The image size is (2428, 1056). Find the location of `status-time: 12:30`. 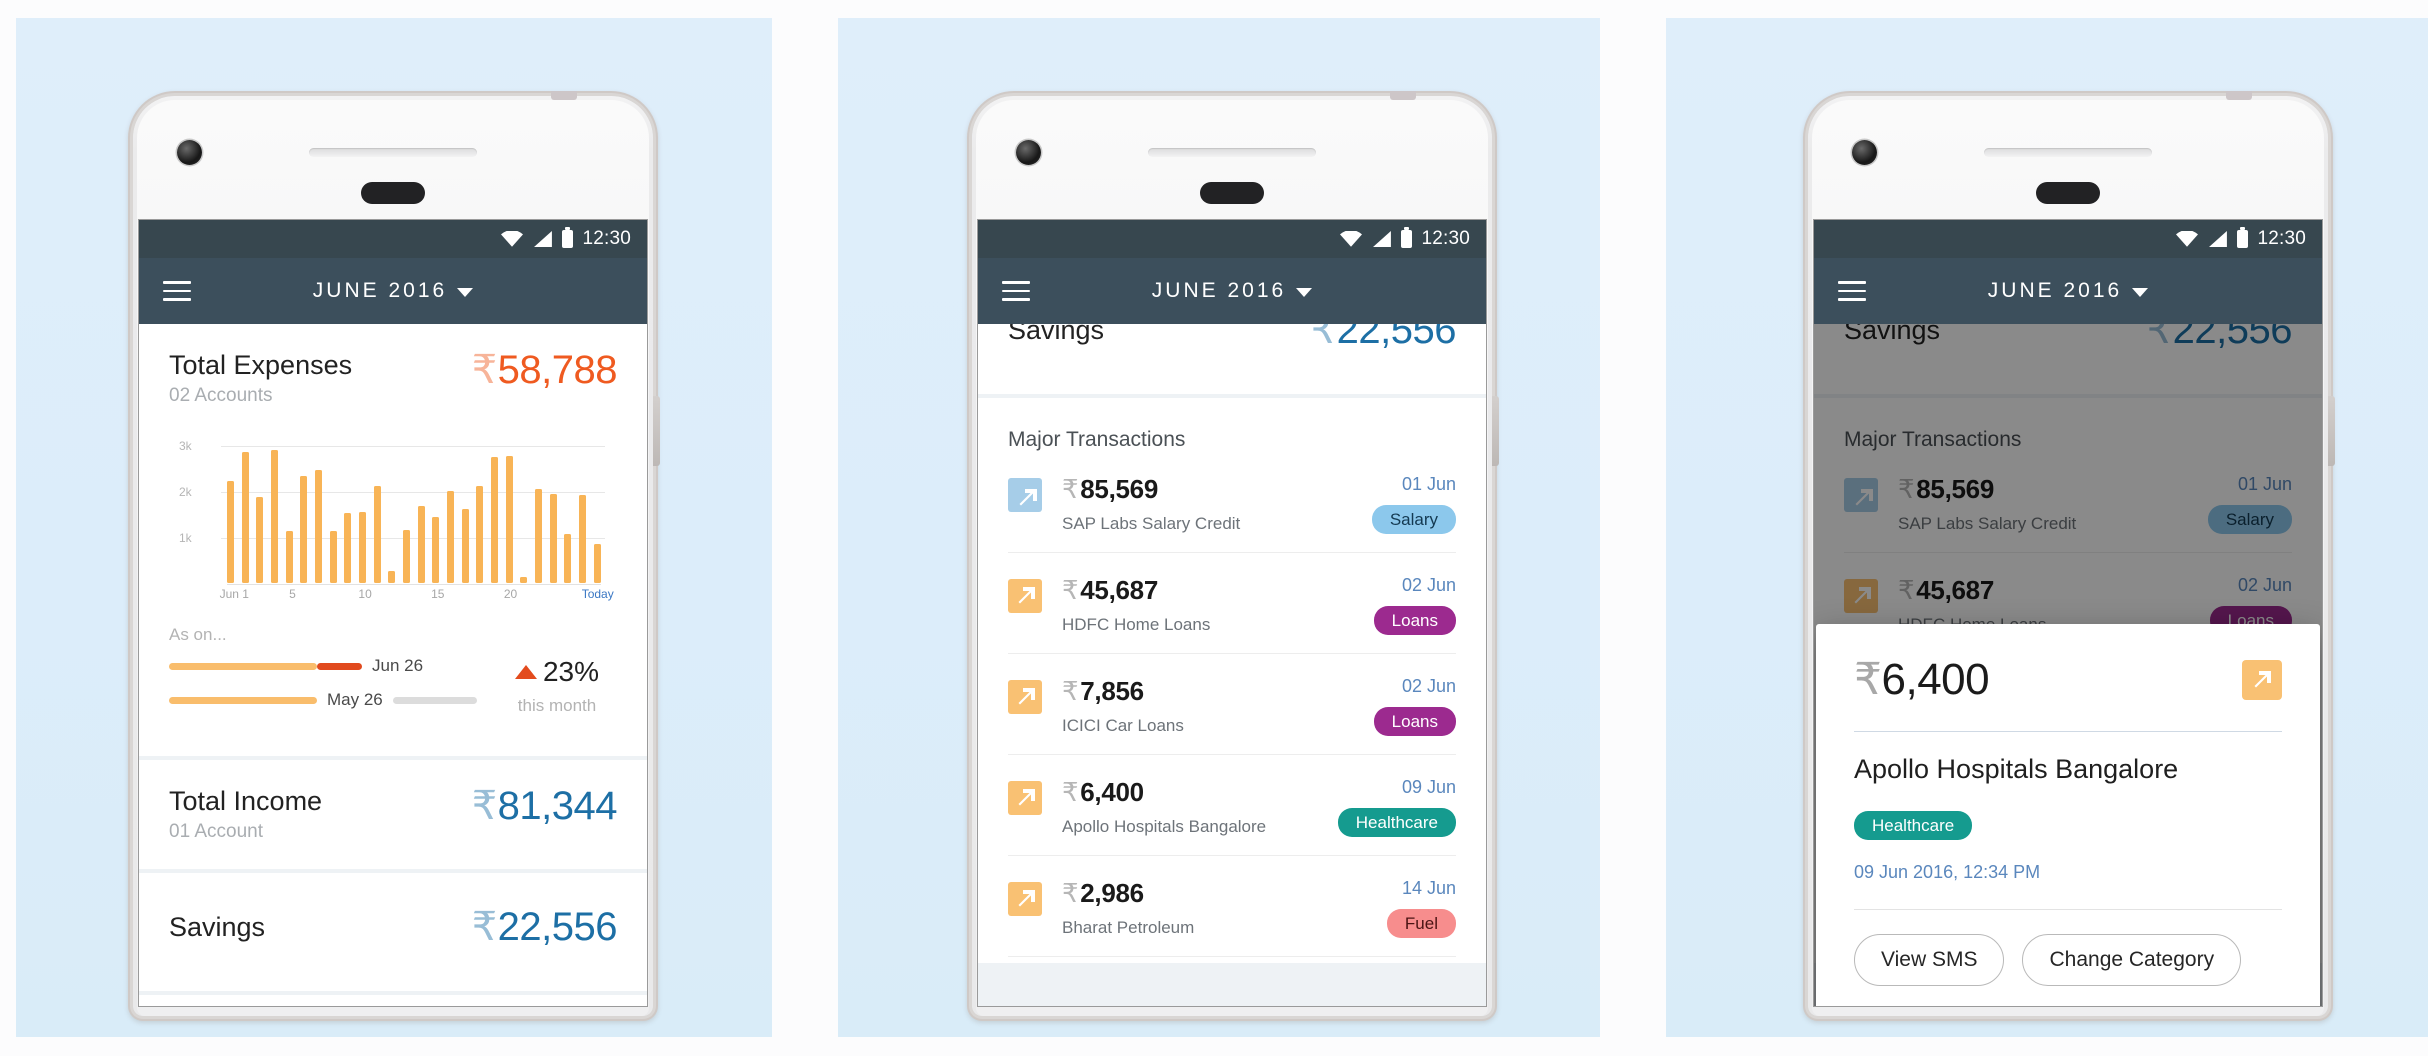

status-time: 12:30 is located at coordinates (2281, 238).